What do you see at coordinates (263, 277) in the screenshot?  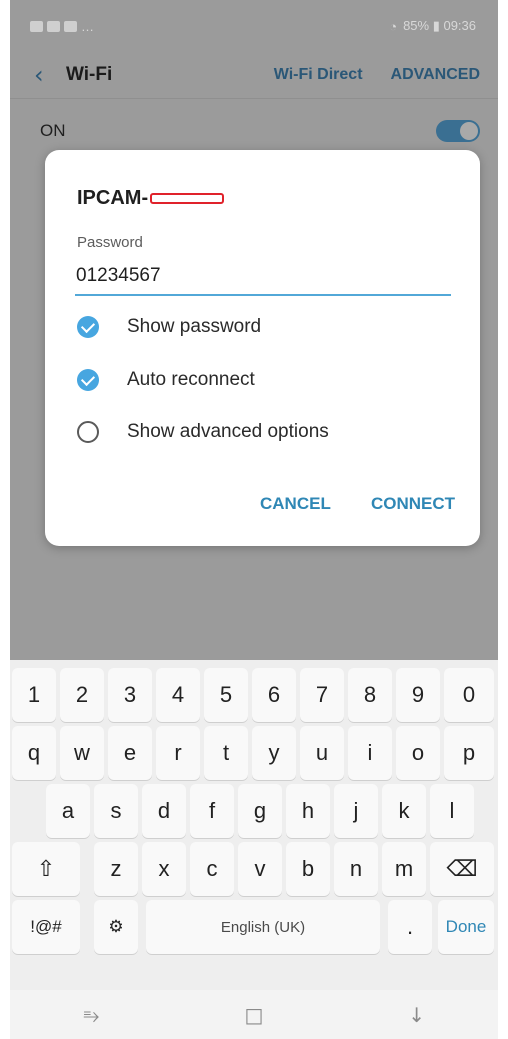 I see `password-input` at bounding box center [263, 277].